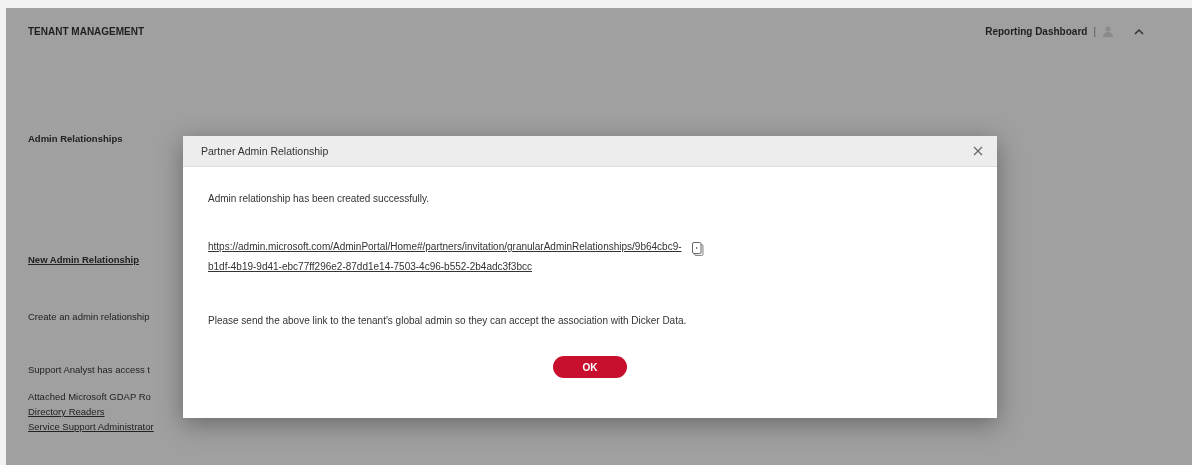 The image size is (1192, 465). What do you see at coordinates (590, 367) in the screenshot?
I see `ok-button: OK` at bounding box center [590, 367].